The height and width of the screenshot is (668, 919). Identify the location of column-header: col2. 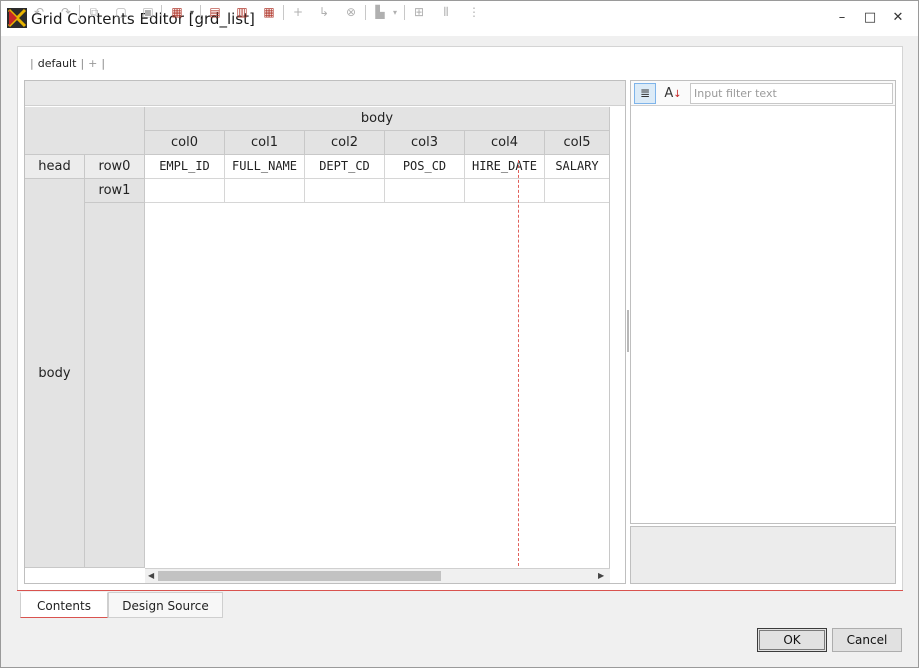
(345, 143).